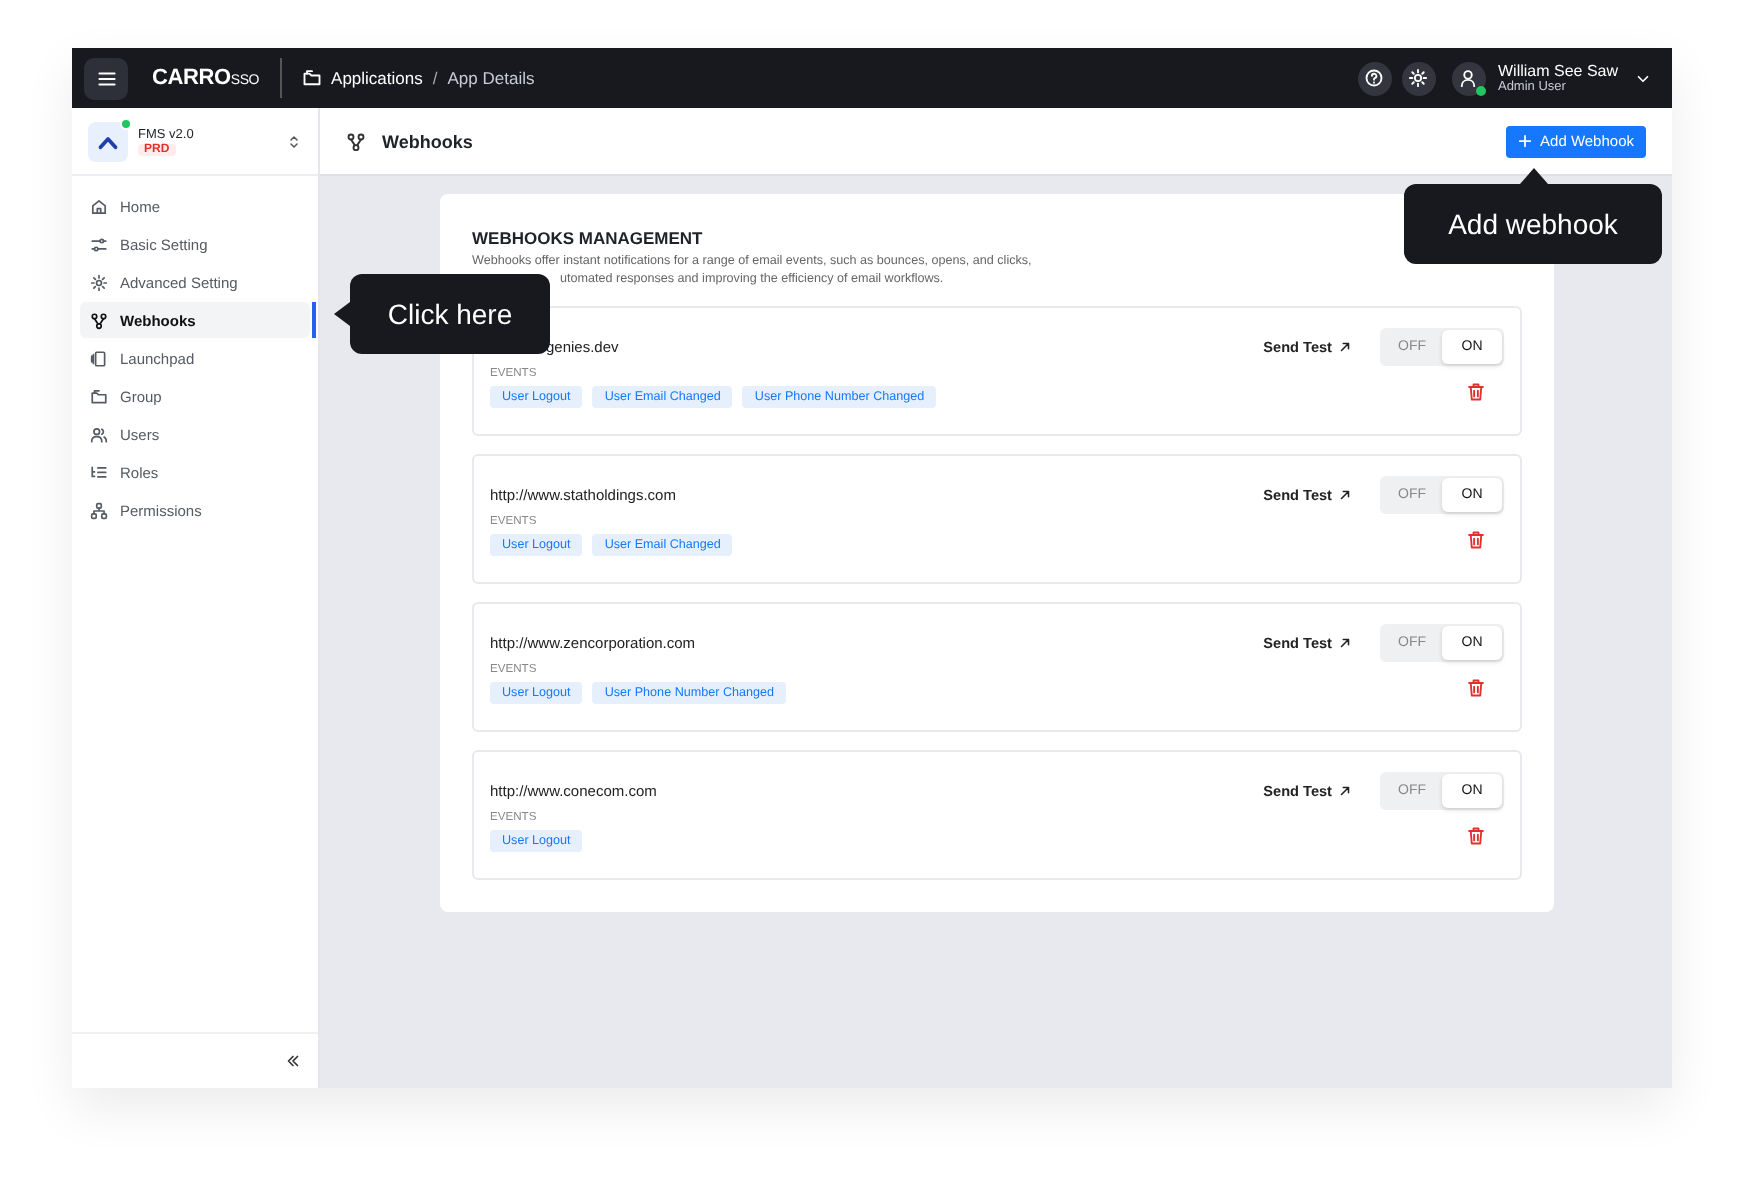  I want to click on tooltip: Click here, so click(450, 314).